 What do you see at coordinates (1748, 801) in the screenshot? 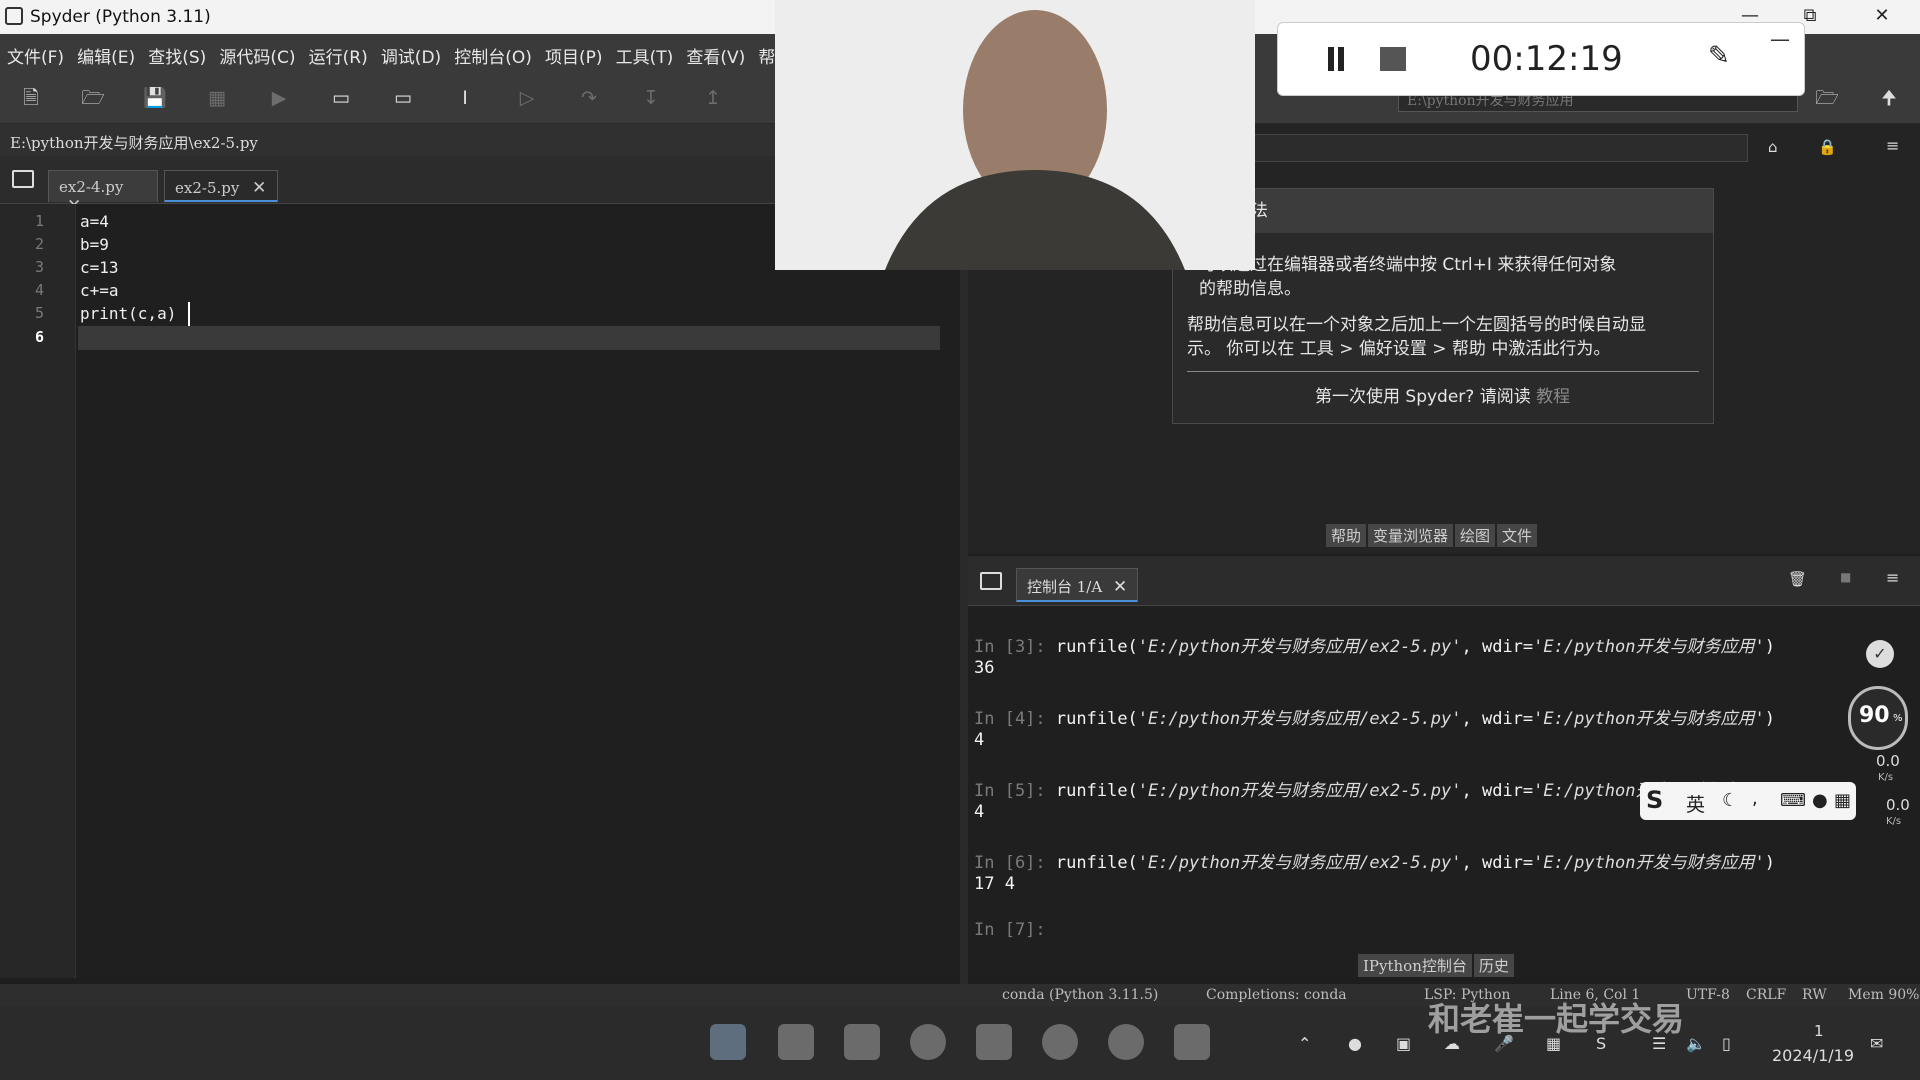
I see `ime-toolbar: S 英 ☾ , ⌨ ● ▦` at bounding box center [1748, 801].